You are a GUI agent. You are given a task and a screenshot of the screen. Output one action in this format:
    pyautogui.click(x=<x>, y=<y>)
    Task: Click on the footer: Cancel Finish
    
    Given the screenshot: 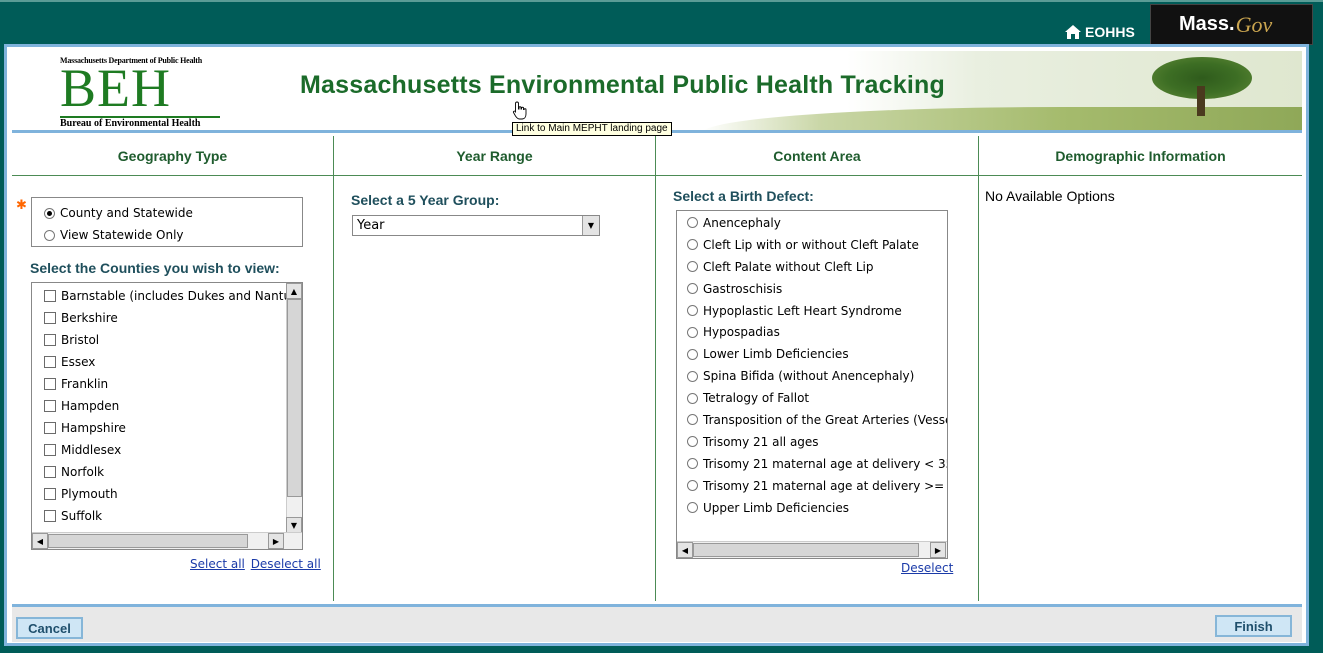 What is the action you would take?
    pyautogui.click(x=657, y=623)
    